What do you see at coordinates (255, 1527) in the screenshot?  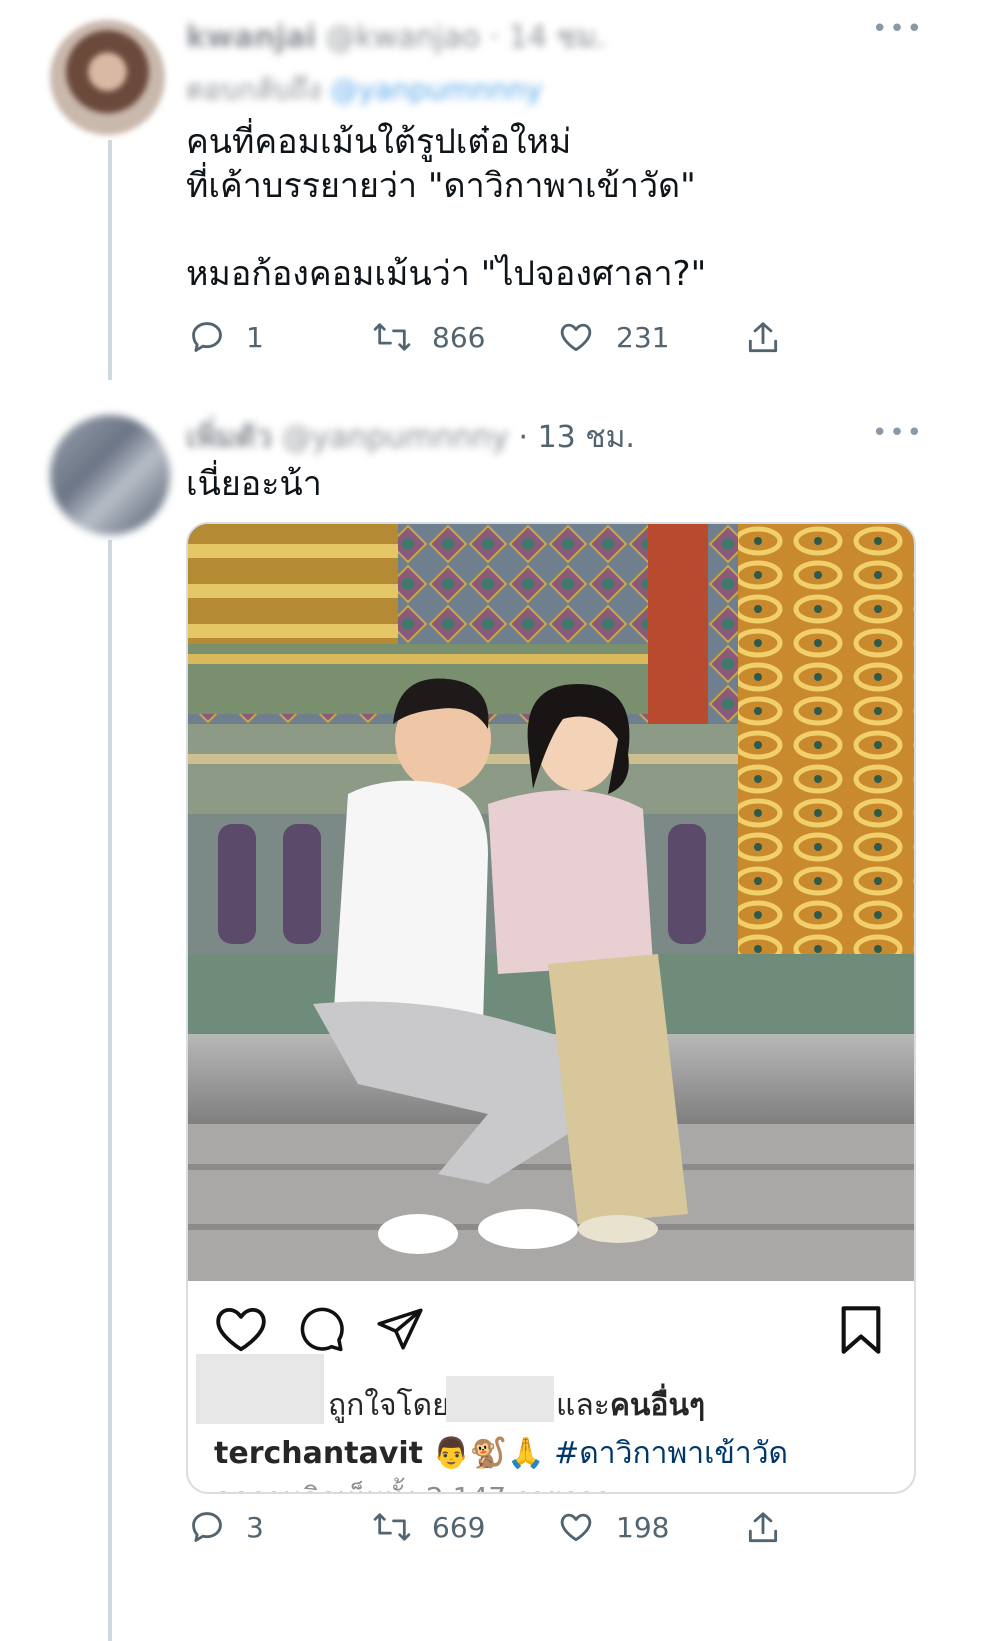 I see `reply-count: 3` at bounding box center [255, 1527].